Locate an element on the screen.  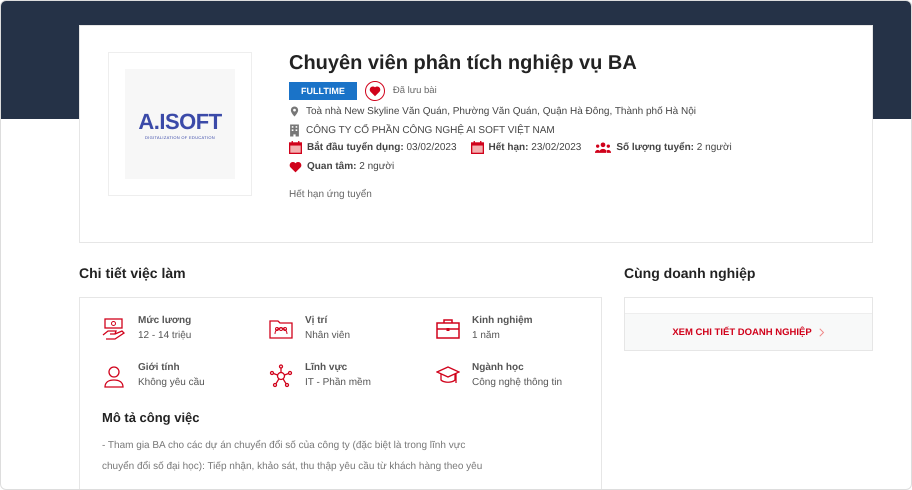
fact-text: Quan tâm: 2 người is located at coordinates (350, 166).